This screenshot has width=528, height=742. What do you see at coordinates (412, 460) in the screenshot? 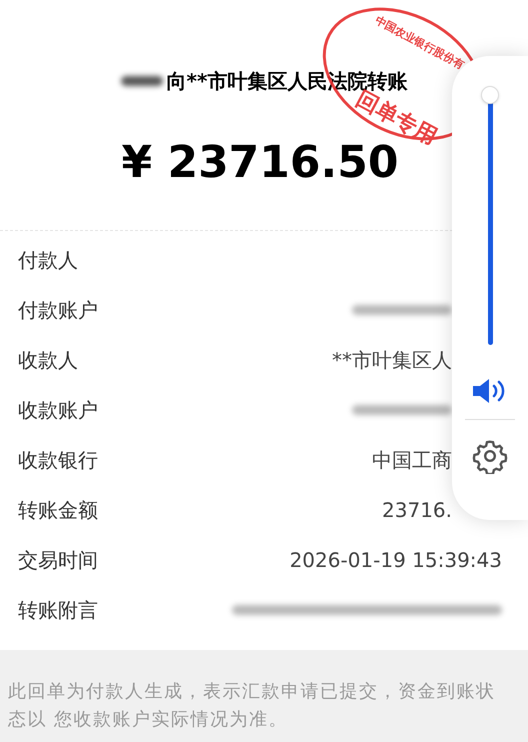
I see `field-value: 中国工商` at bounding box center [412, 460].